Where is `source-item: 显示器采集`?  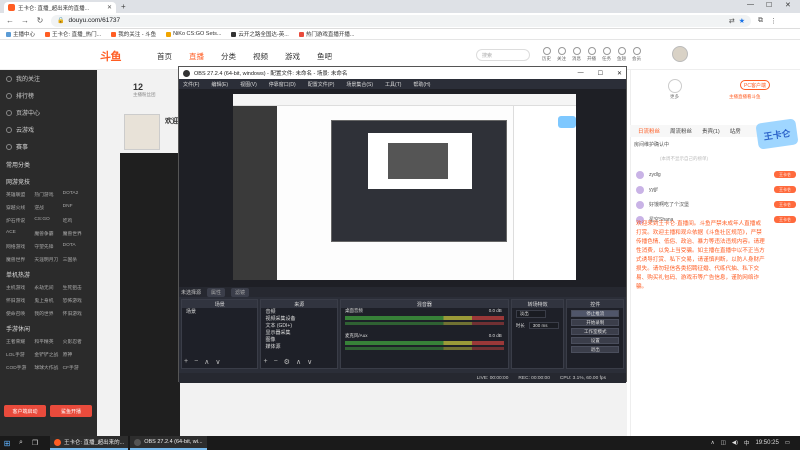 source-item: 显示器采集 is located at coordinates (298, 332).